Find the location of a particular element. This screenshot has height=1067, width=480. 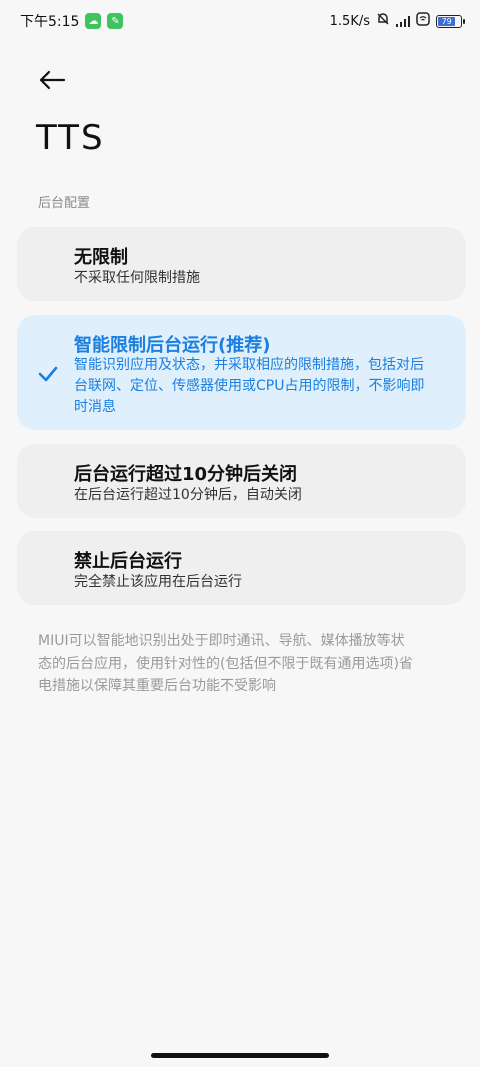

battery-fill: 79 is located at coordinates (447, 21).